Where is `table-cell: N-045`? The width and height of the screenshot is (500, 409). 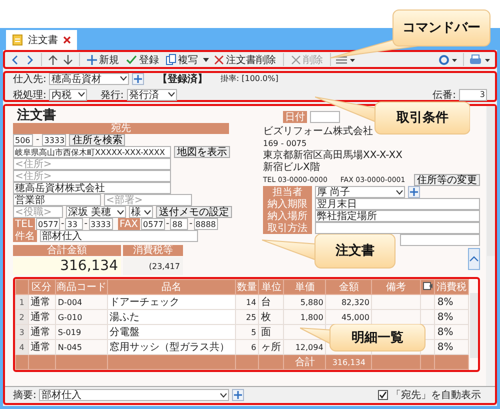 table-cell: N-045 is located at coordinates (70, 347).